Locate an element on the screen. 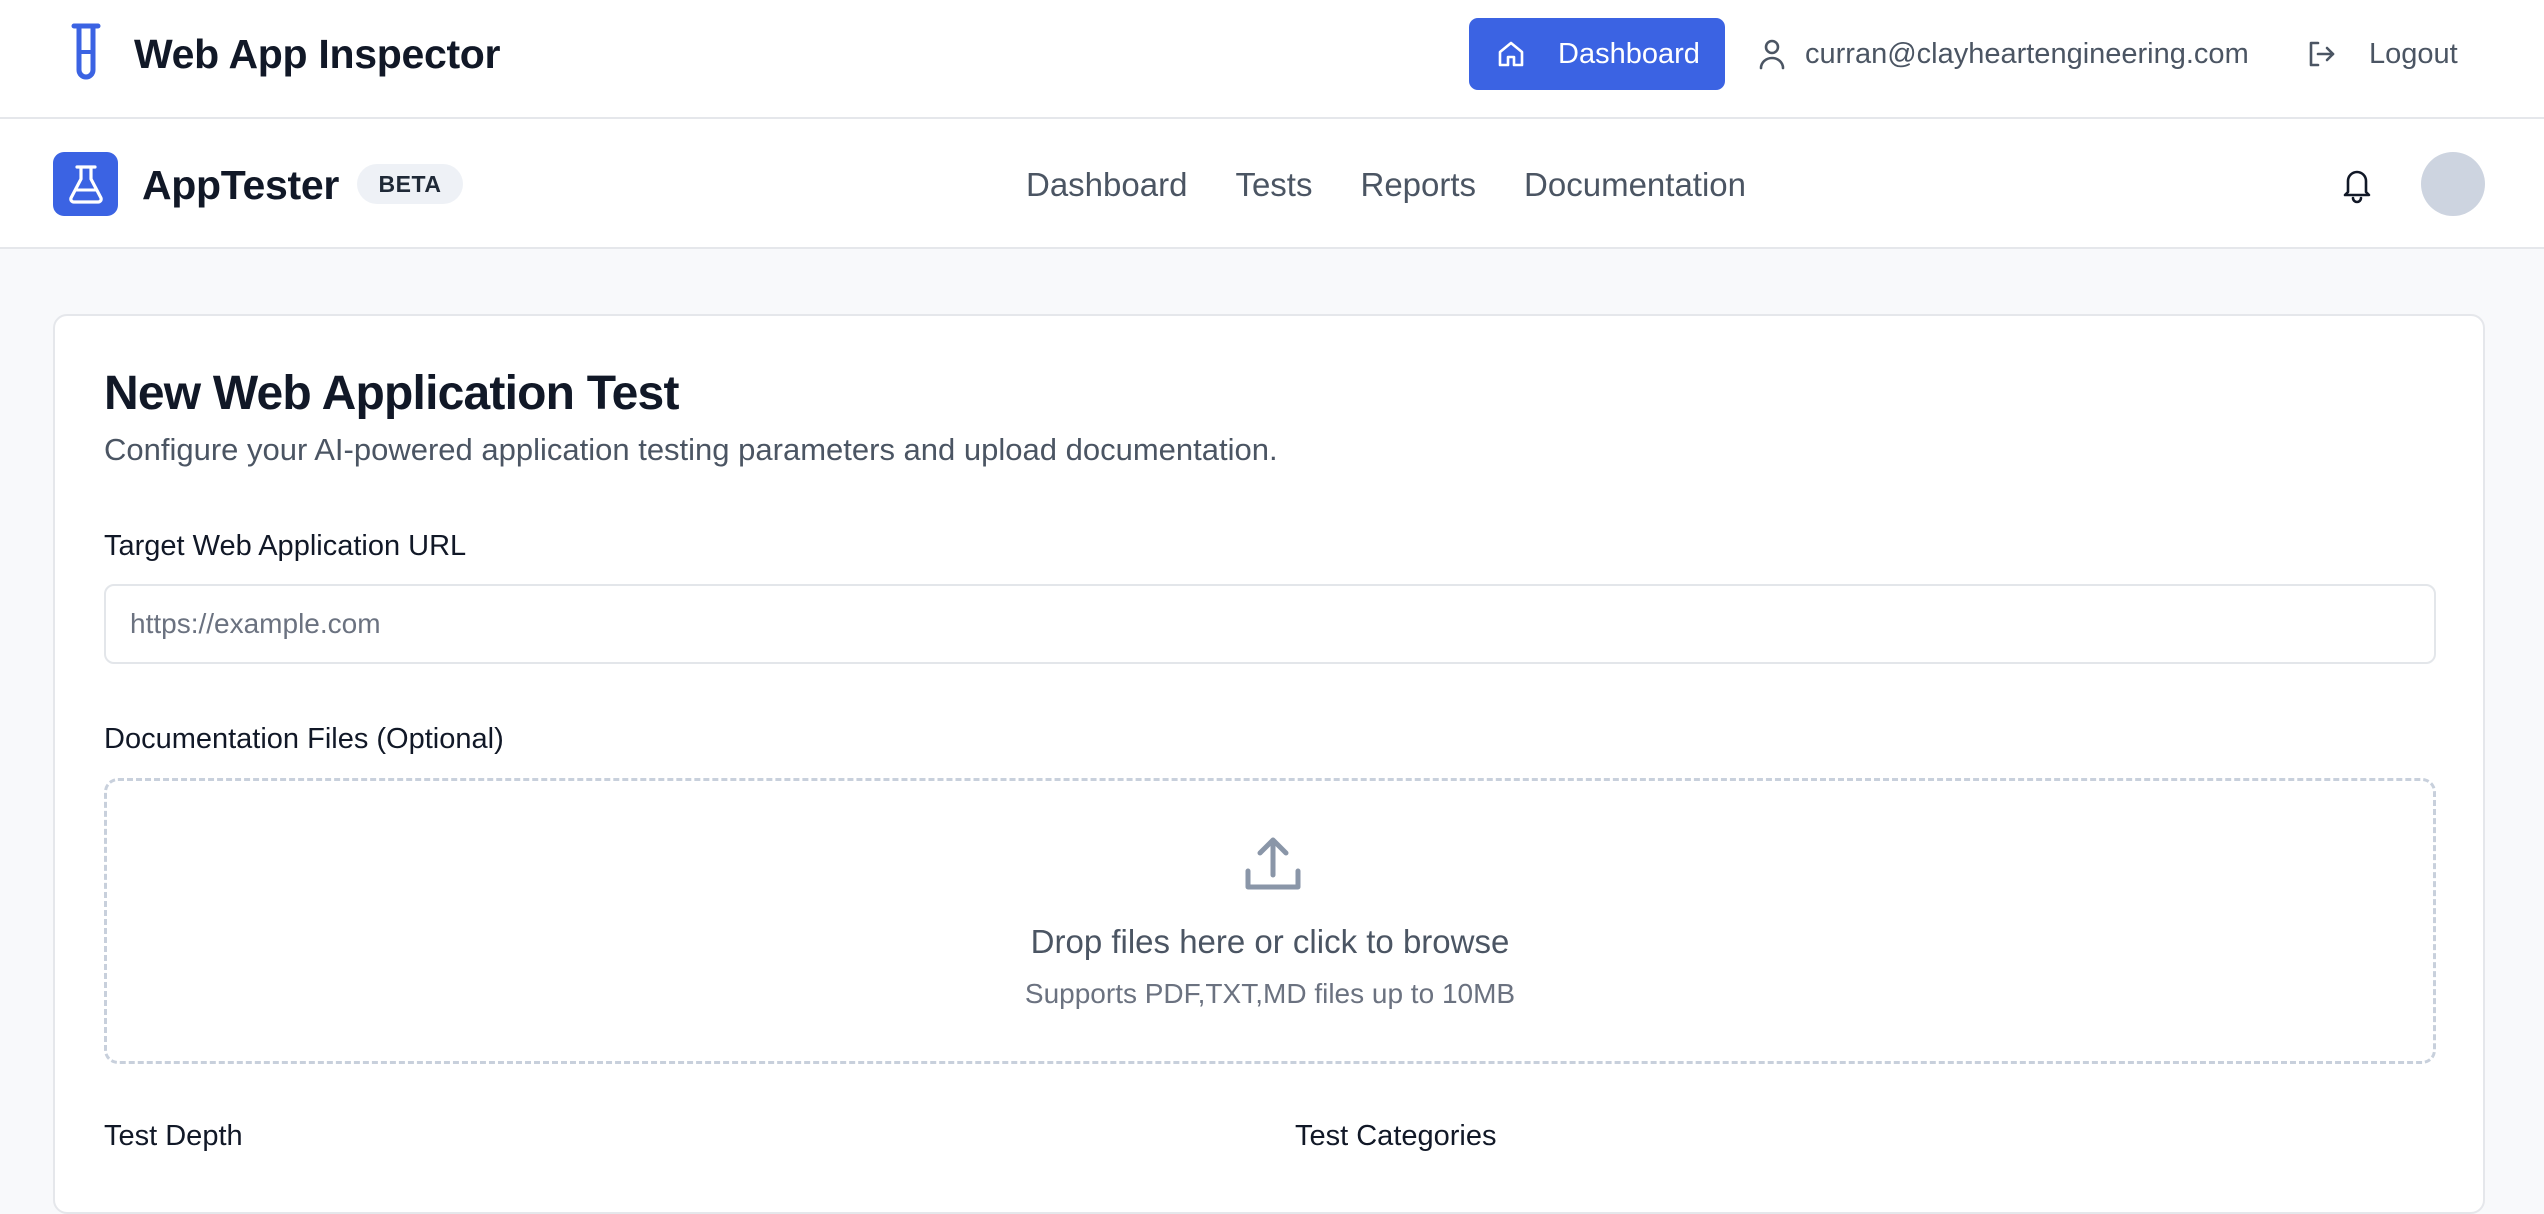  dropzone-subtitle: Supports PDF,TXT,MD files up to 10MB is located at coordinates (1270, 993).